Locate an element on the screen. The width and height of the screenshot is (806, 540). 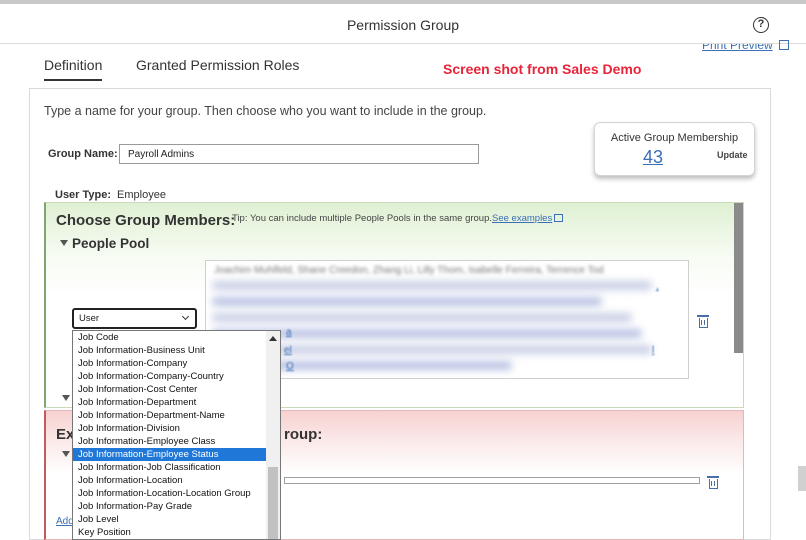
dropdown-option: Job Information-Department is located at coordinates (169, 402).